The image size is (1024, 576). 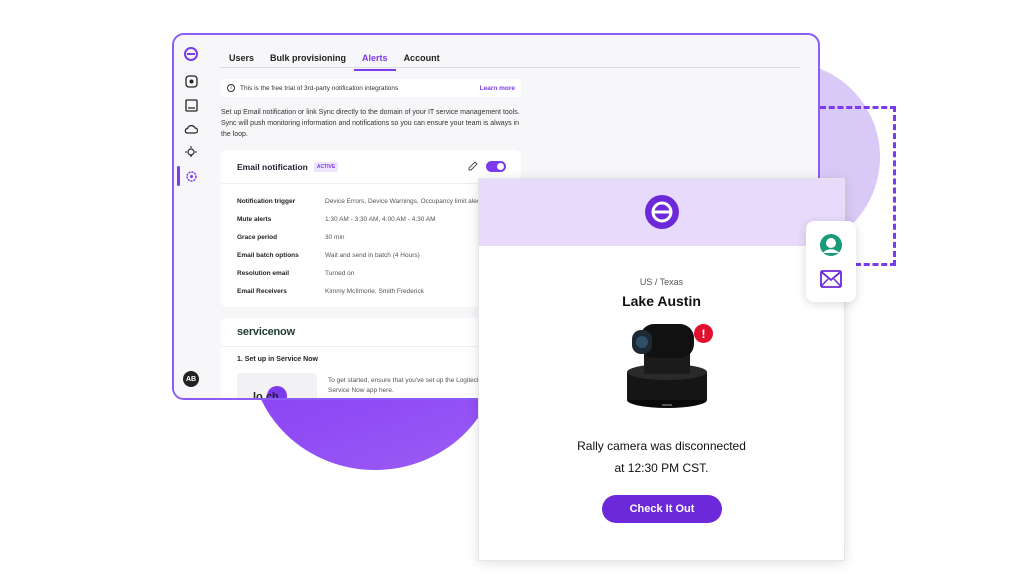 What do you see at coordinates (831, 245) in the screenshot?
I see `user-icon` at bounding box center [831, 245].